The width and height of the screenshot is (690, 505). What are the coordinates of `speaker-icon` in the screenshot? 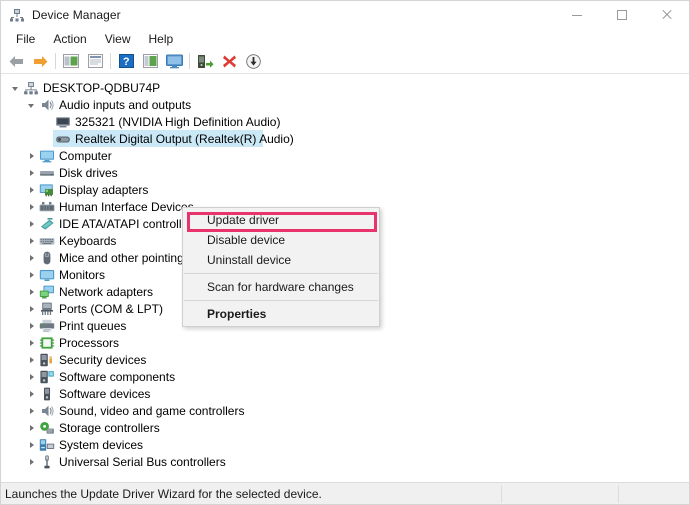 It's located at (47, 105).